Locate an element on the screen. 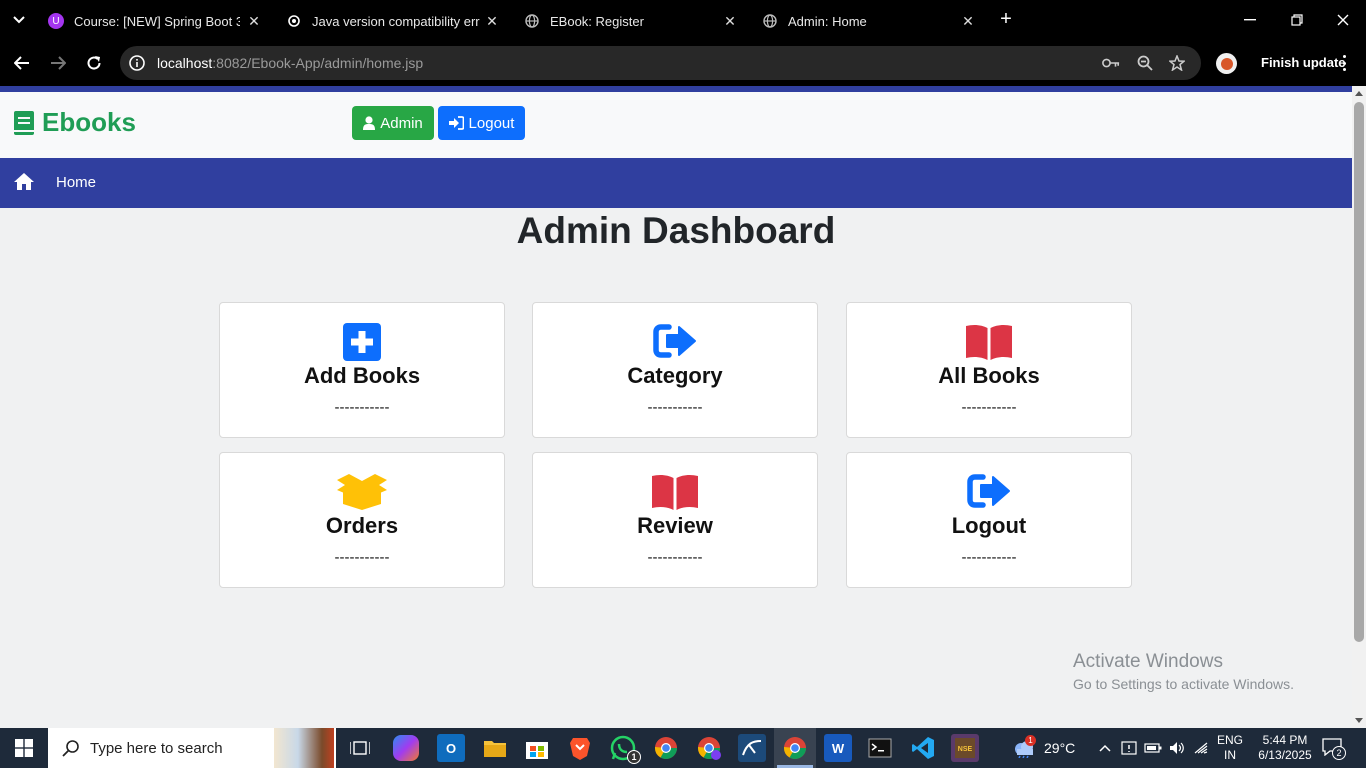 This screenshot has height=768, width=1366. tab-course: U Course: [NEW] Spring Boot 3, Sp ✕ is located at coordinates (155, 21).